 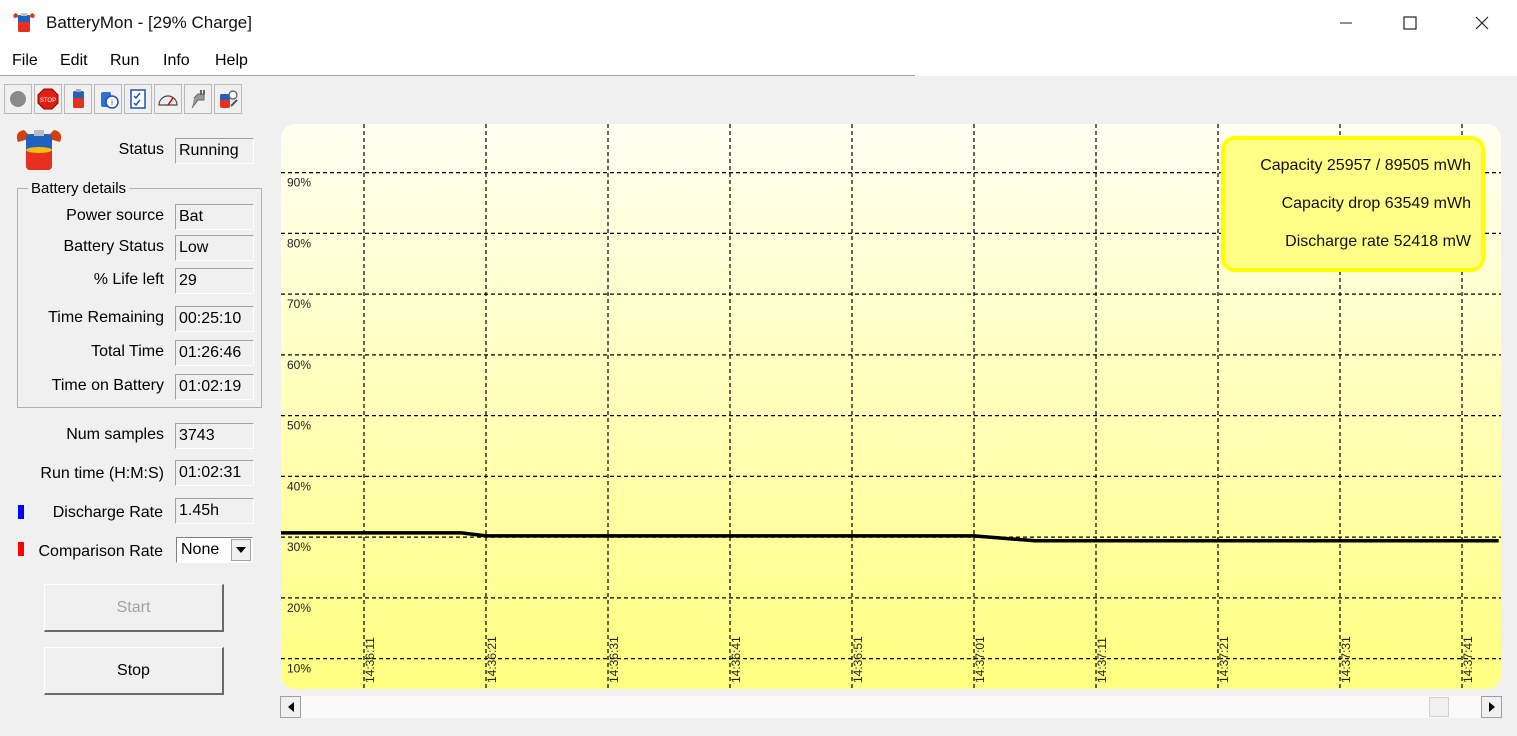 What do you see at coordinates (980, 659) in the screenshot?
I see `x-tick-label: 14:37:01` at bounding box center [980, 659].